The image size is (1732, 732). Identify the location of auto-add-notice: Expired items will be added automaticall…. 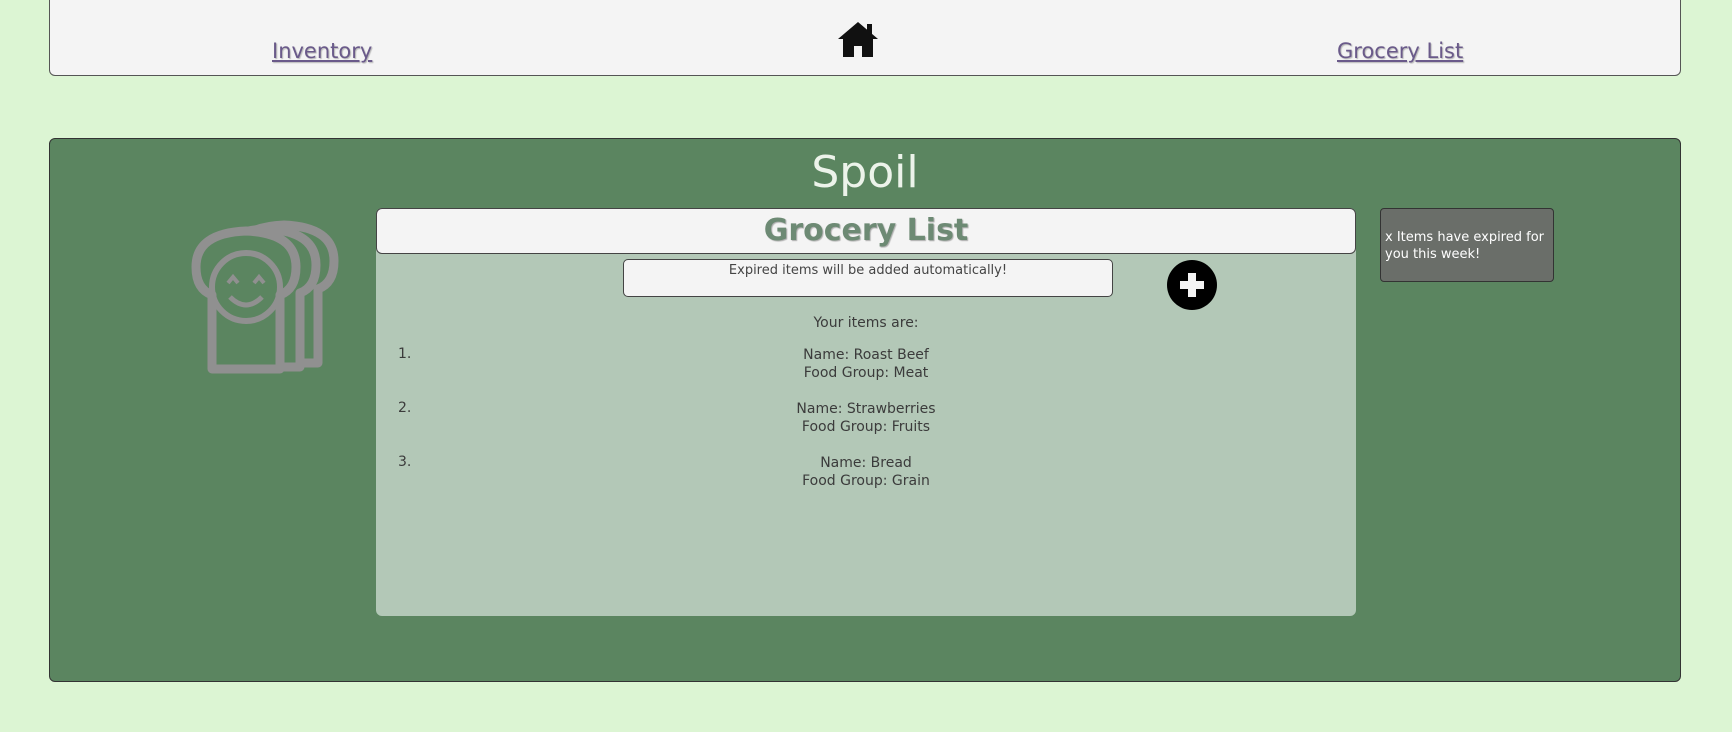
(868, 278).